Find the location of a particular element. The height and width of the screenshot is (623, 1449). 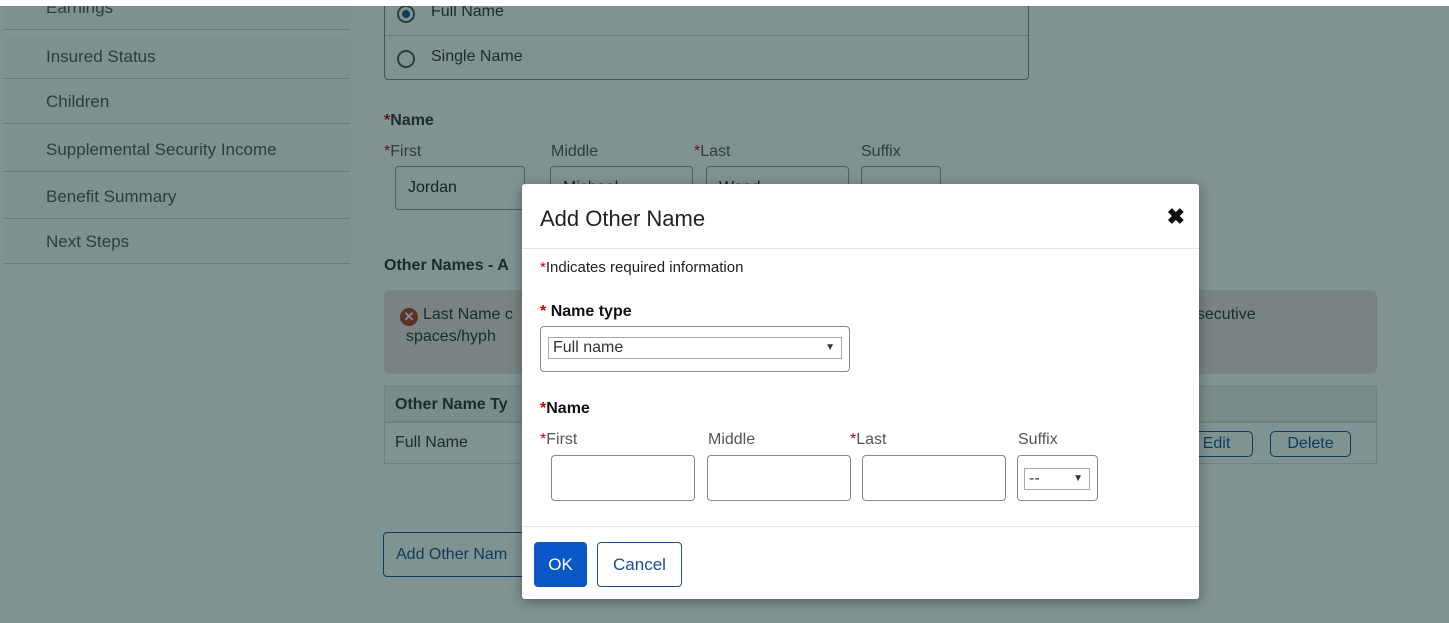

name-type-select: Full name ▼ is located at coordinates (695, 349).